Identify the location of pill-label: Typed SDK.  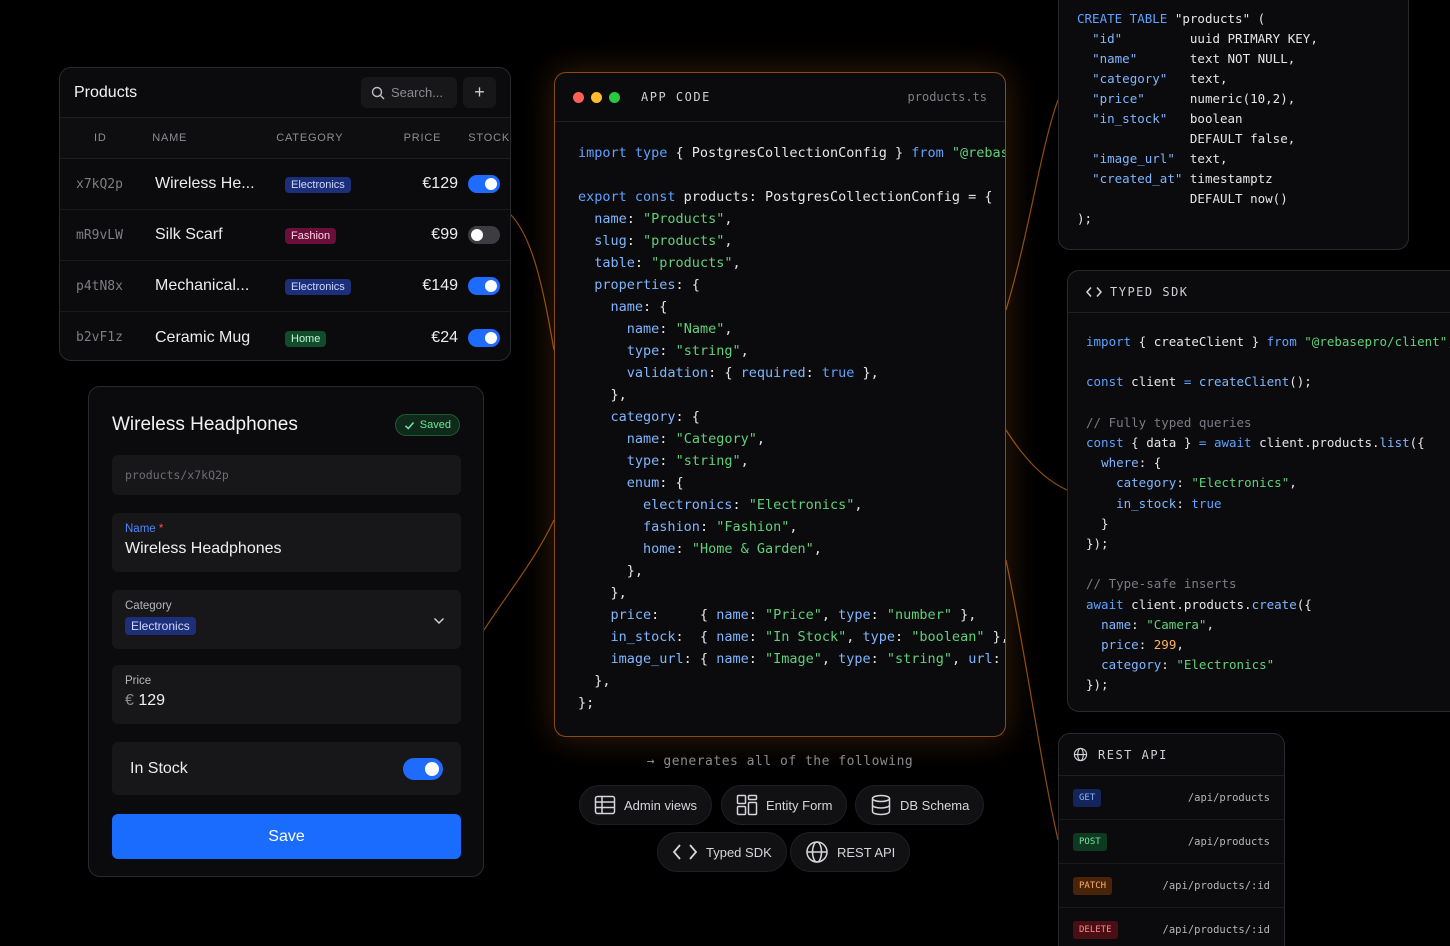
(739, 852).